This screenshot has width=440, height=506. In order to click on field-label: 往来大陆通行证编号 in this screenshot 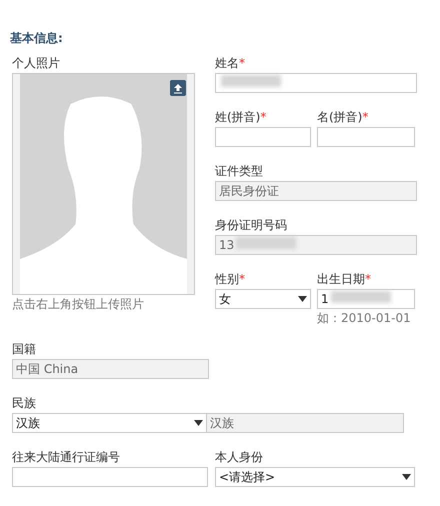, I will do `click(66, 457)`.